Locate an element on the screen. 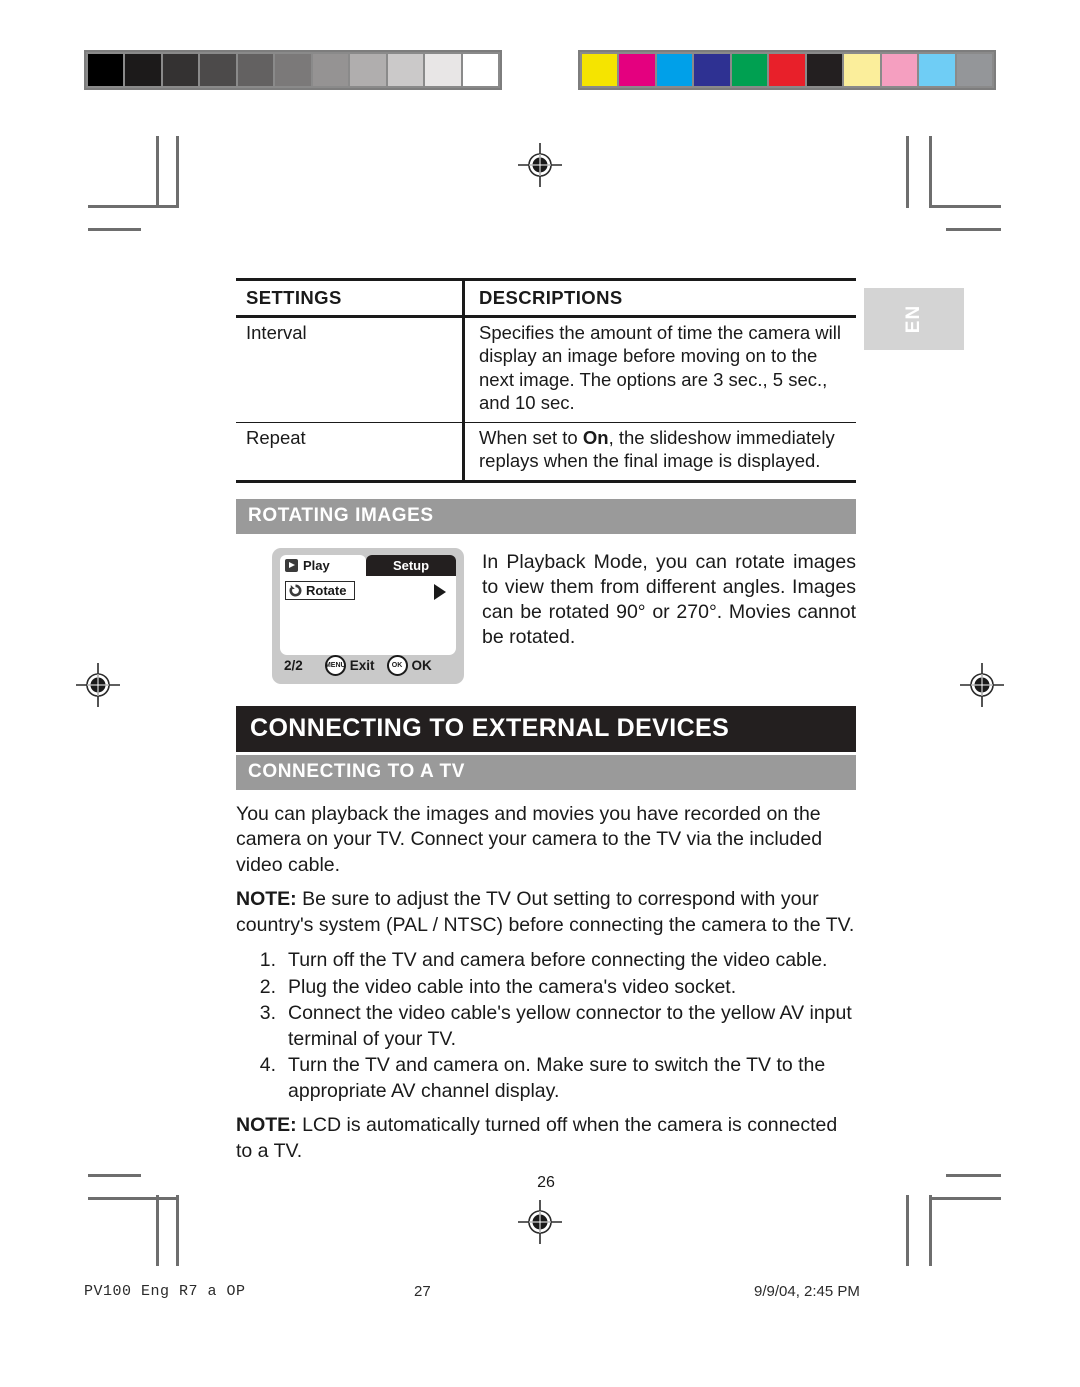 The height and width of the screenshot is (1387, 1080). language-tab-label: EN is located at coordinates (913, 319).